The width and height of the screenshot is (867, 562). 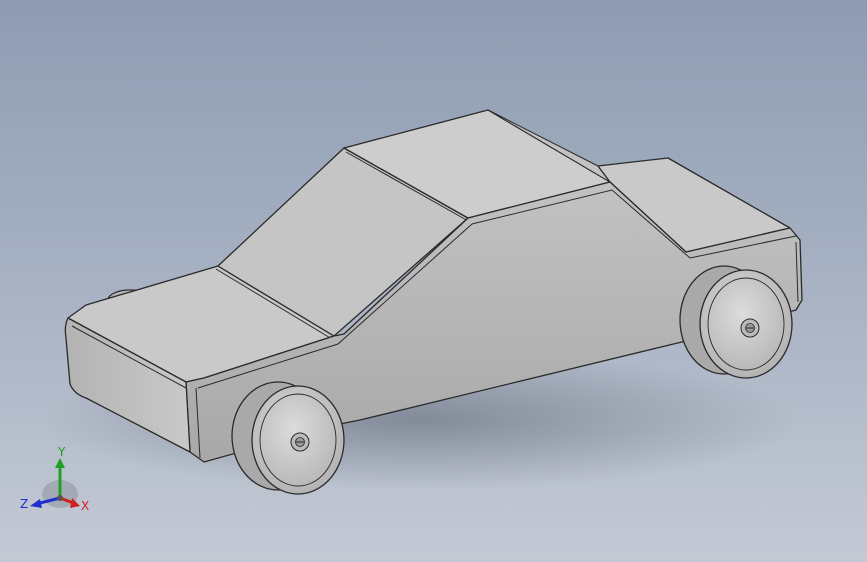 I want to click on z-axis-label: Z, so click(x=24, y=504).